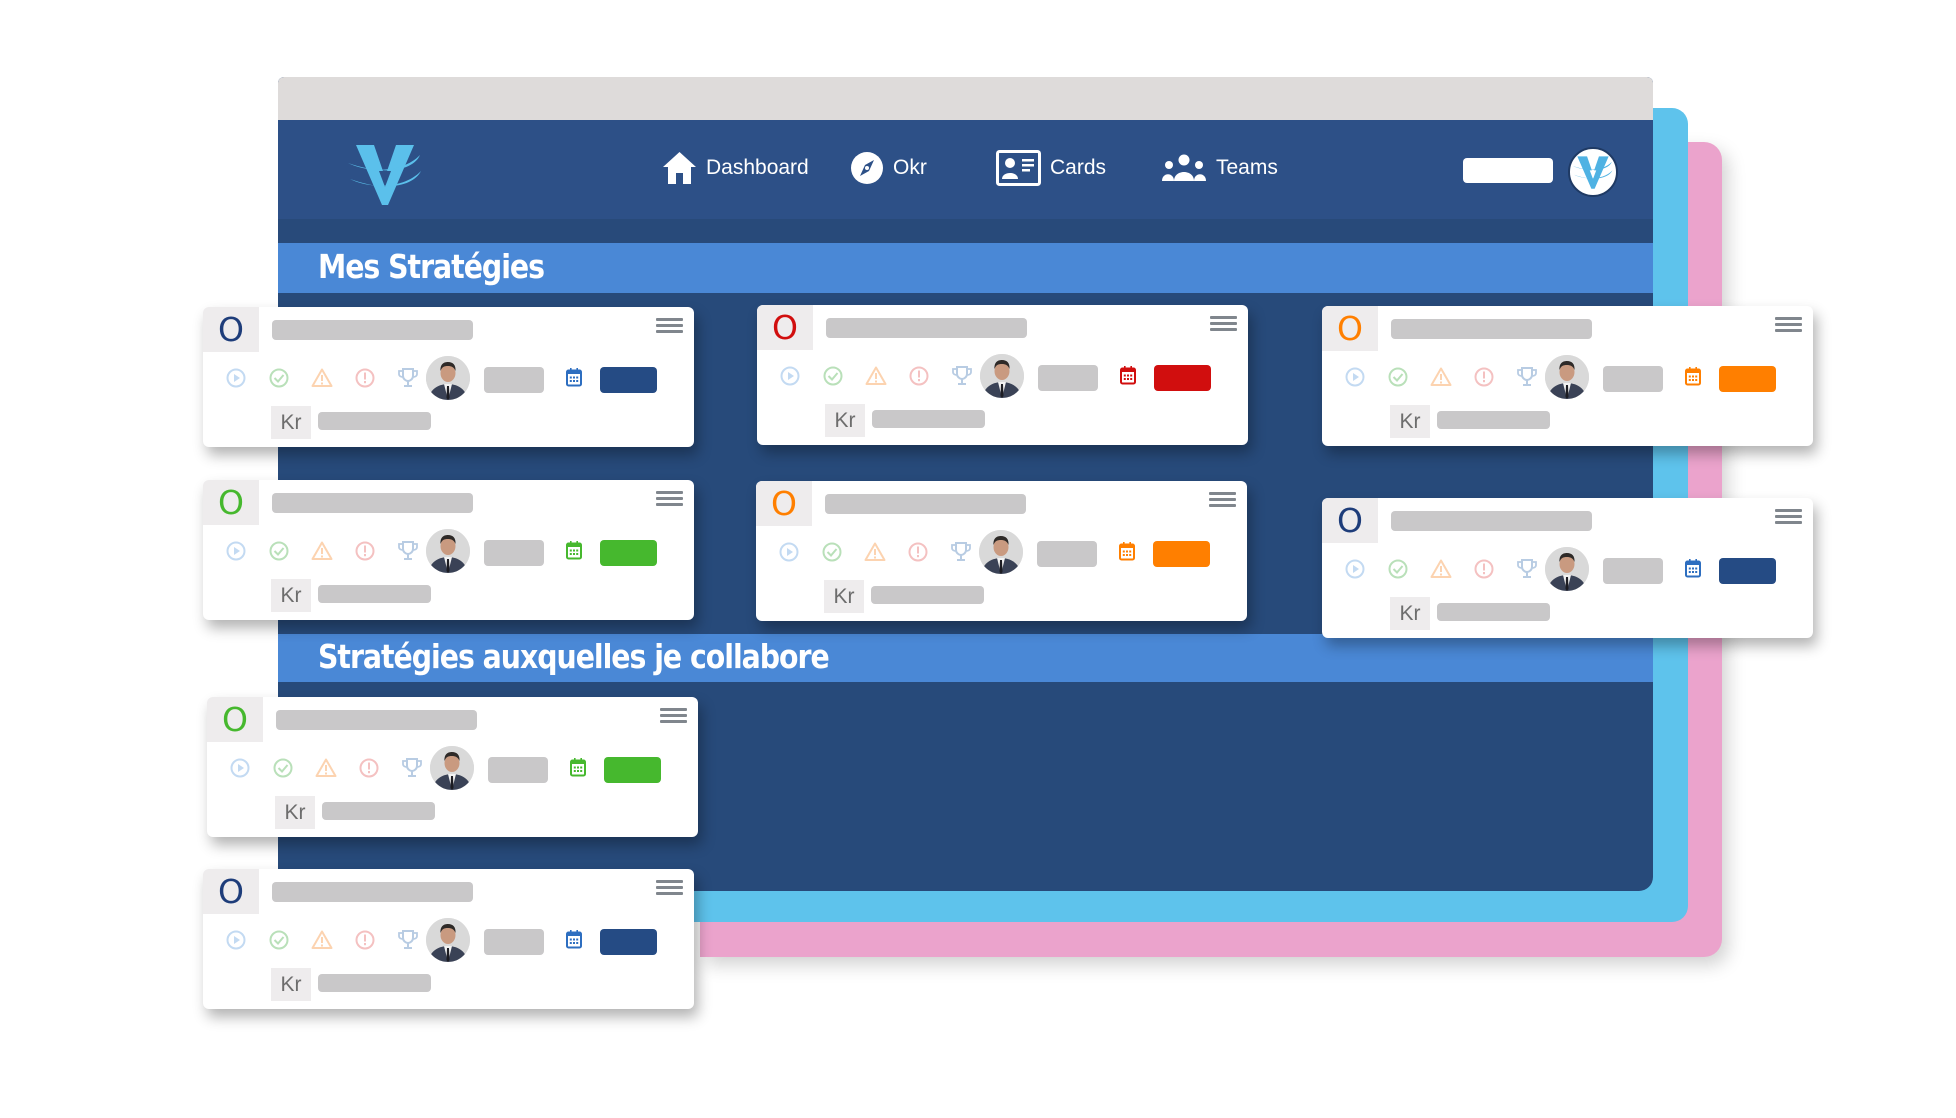 The image size is (1956, 1118). I want to click on nav-dashboard: Dashboard, so click(735, 168).